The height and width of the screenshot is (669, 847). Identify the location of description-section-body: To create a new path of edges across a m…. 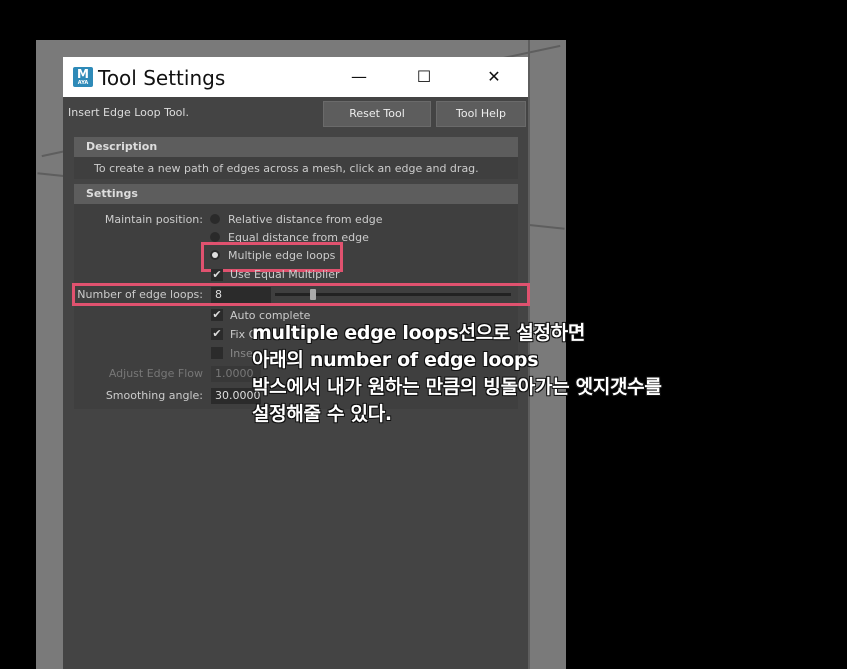
(296, 168).